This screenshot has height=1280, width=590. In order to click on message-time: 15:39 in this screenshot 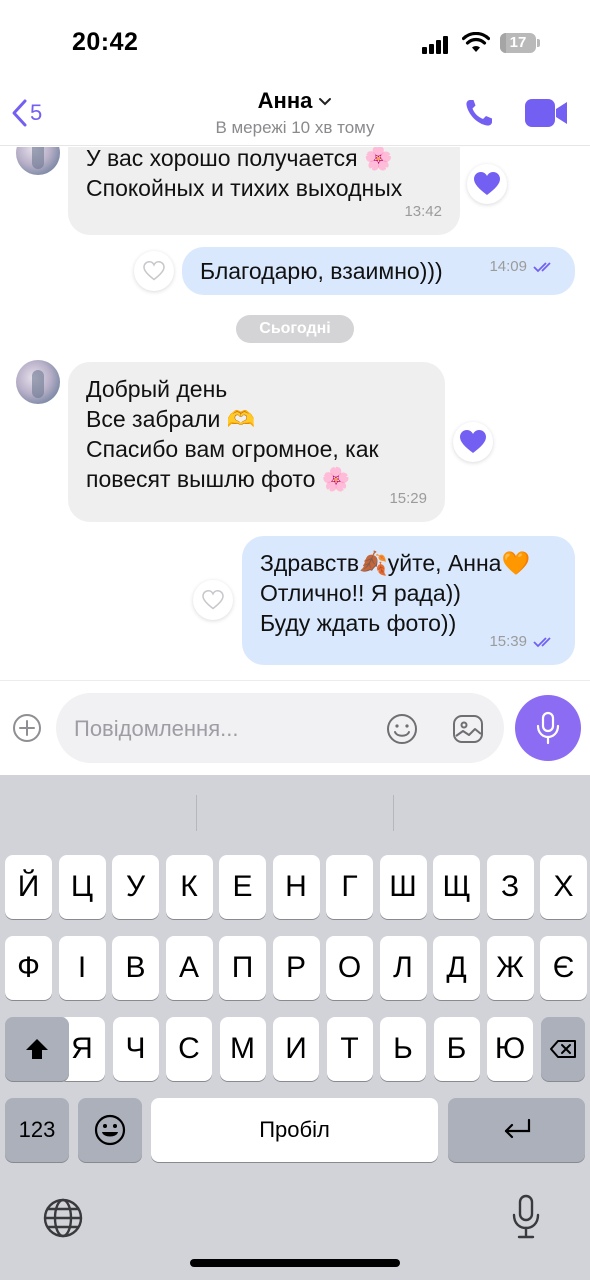, I will do `click(523, 642)`.